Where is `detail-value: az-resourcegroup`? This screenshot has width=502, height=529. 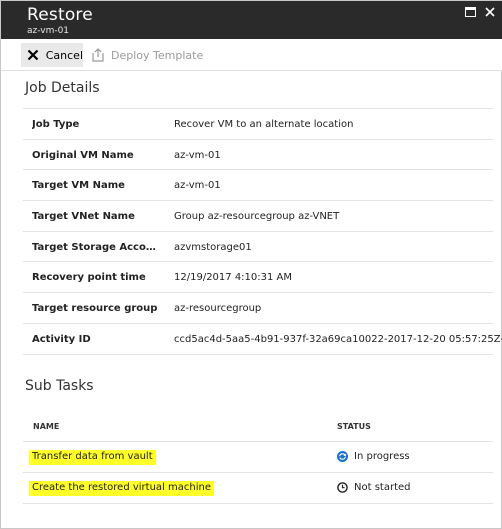
detail-value: az-resourcegroup is located at coordinates (218, 309).